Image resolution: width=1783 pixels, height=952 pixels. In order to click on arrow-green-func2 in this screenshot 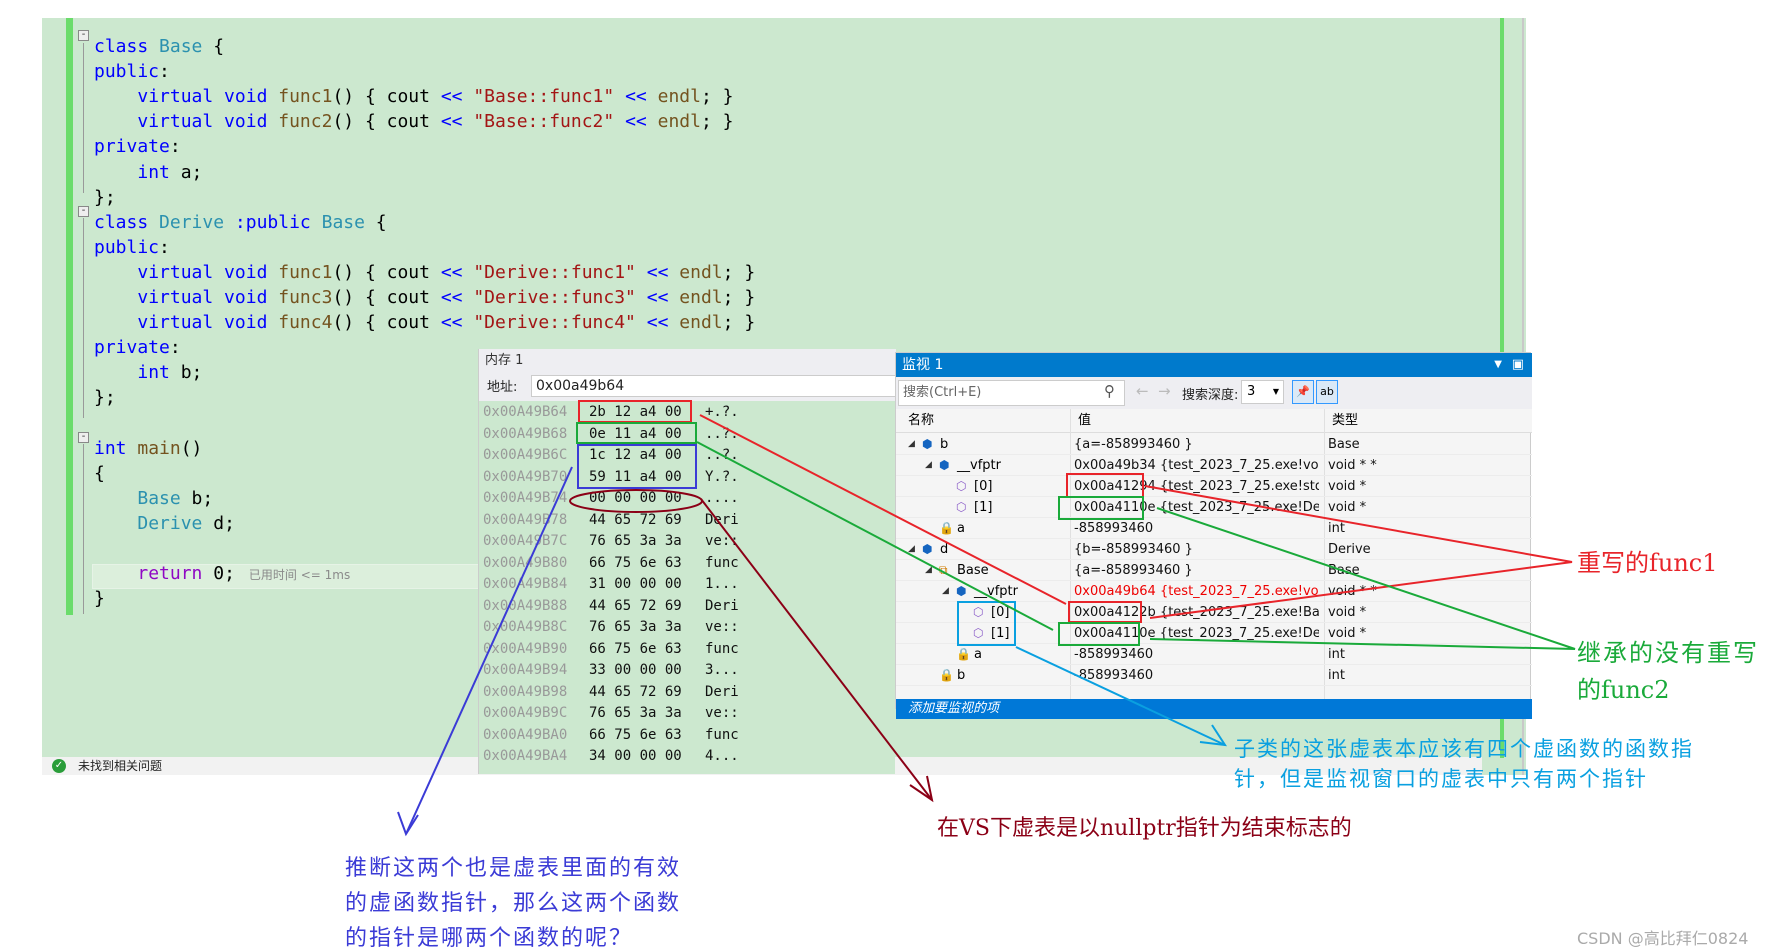, I will do `click(1362, 578)`.